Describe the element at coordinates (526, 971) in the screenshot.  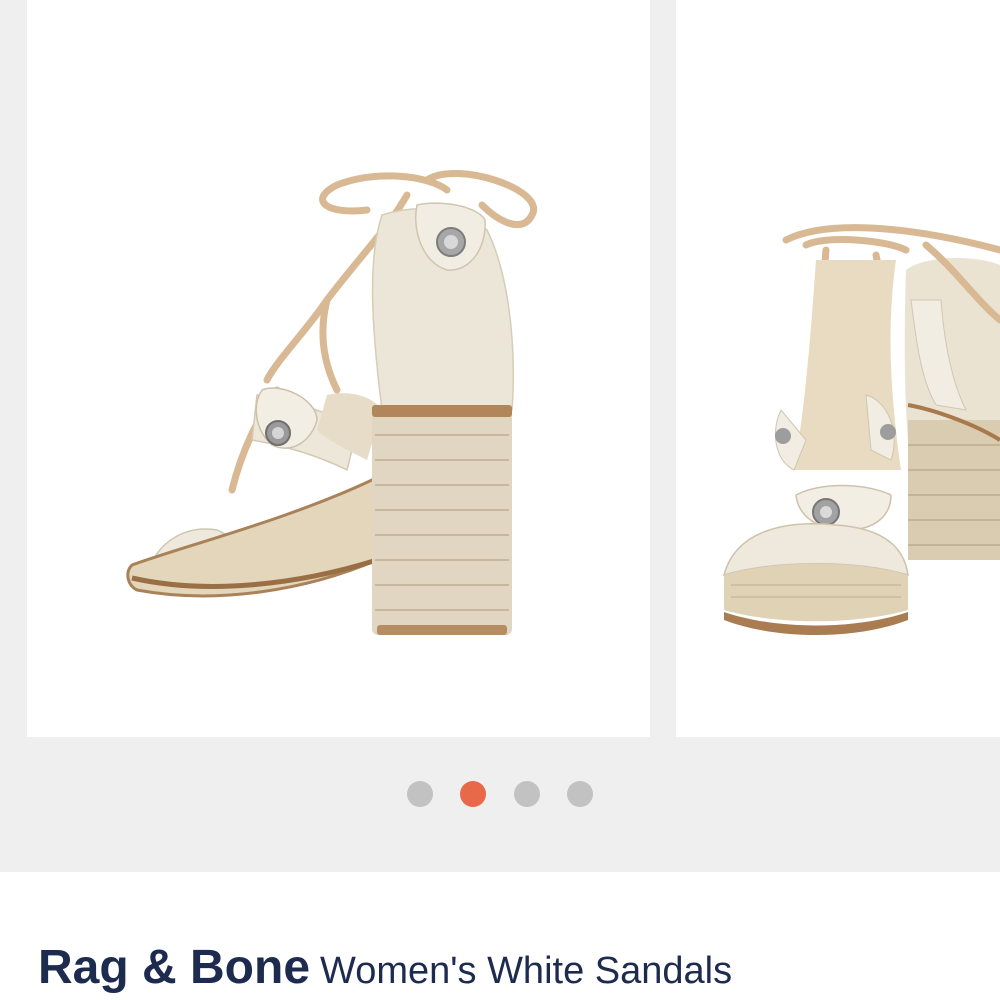
I see `product-name: Women's White Sandals` at that location.